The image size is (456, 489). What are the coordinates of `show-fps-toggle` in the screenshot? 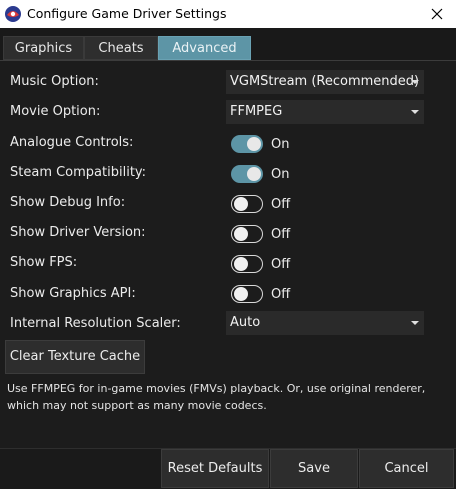 It's located at (247, 264).